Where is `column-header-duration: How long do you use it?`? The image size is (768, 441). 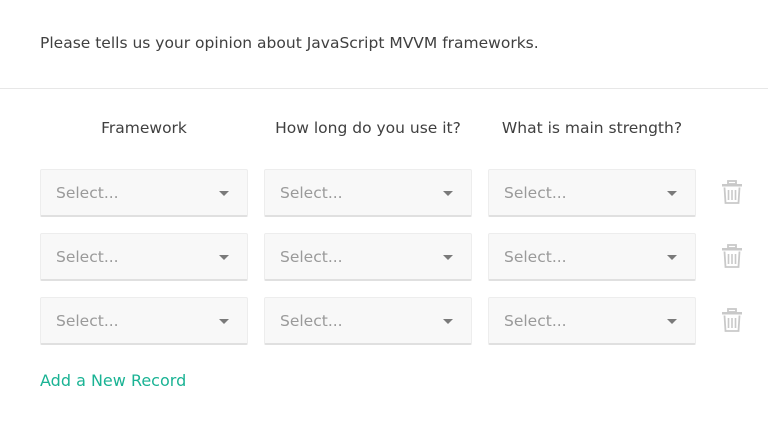
column-header-duration: How long do you use it? is located at coordinates (368, 128).